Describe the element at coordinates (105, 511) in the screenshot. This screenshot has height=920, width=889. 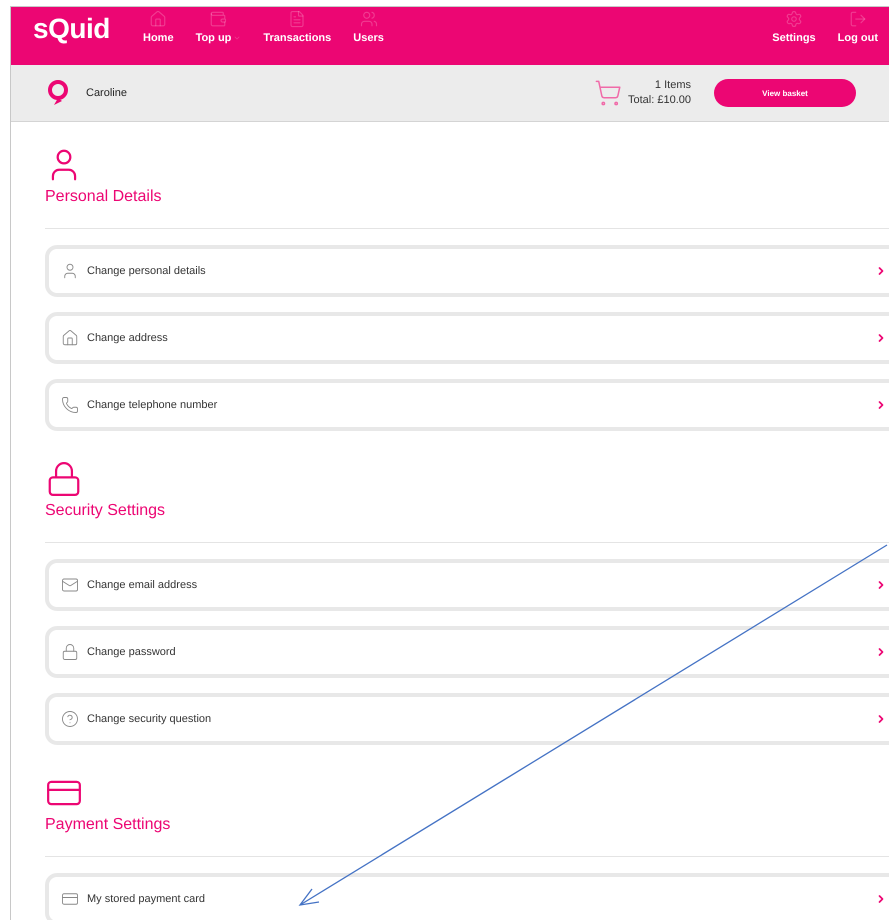
I see `section-title: Security Settings` at that location.